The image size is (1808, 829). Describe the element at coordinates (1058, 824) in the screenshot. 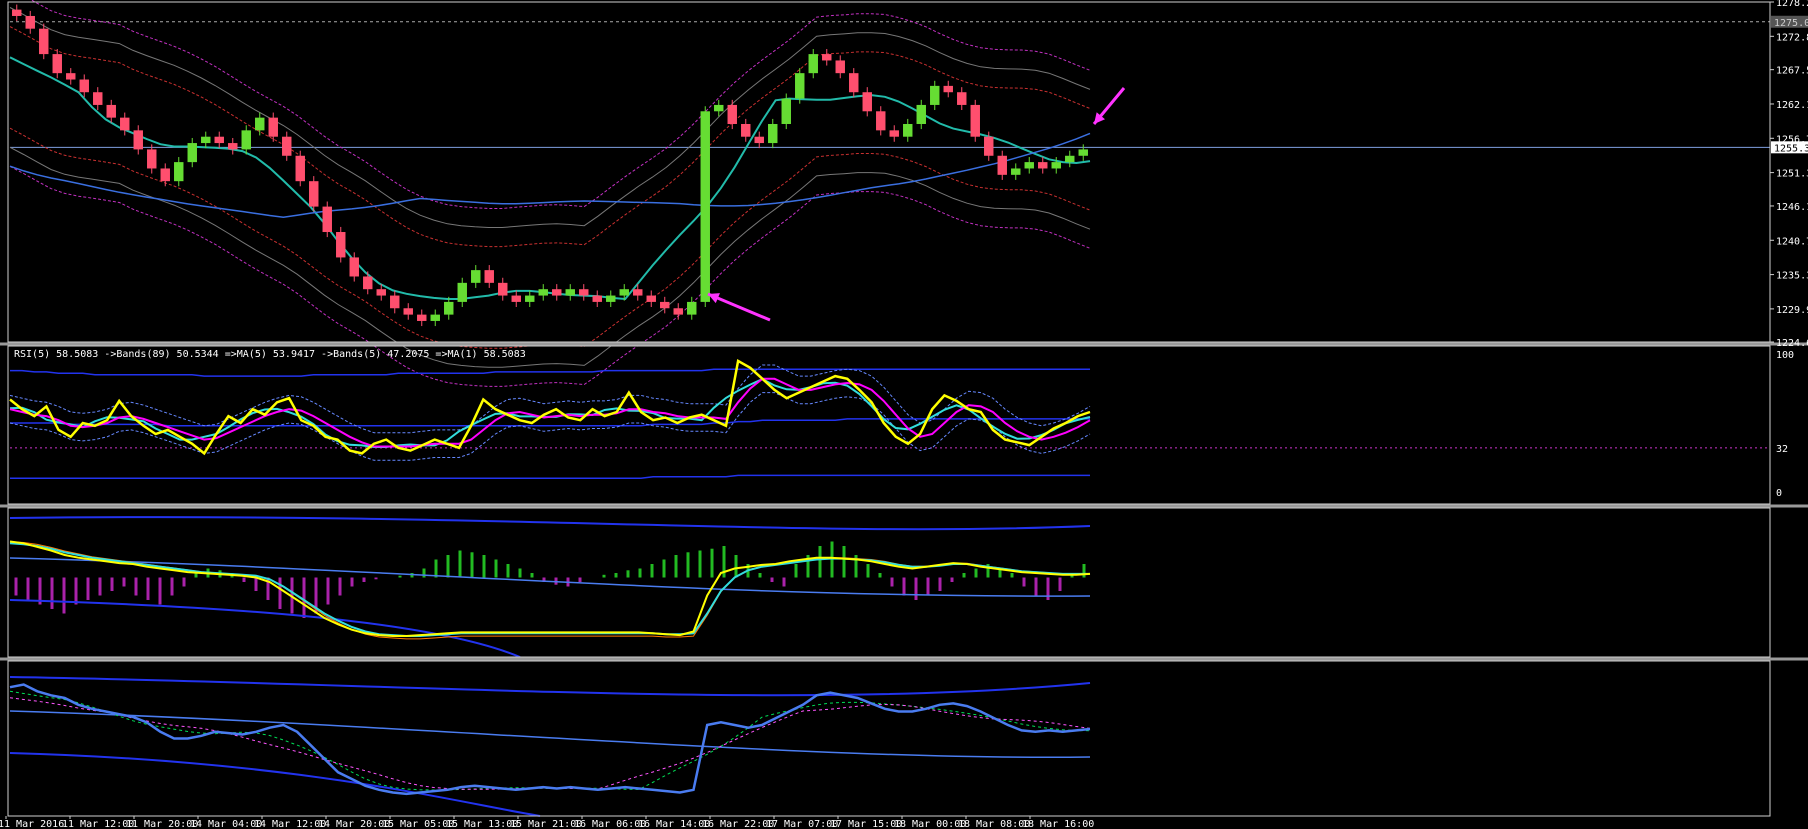

I see `time-label: 18 Mar 16:00` at that location.